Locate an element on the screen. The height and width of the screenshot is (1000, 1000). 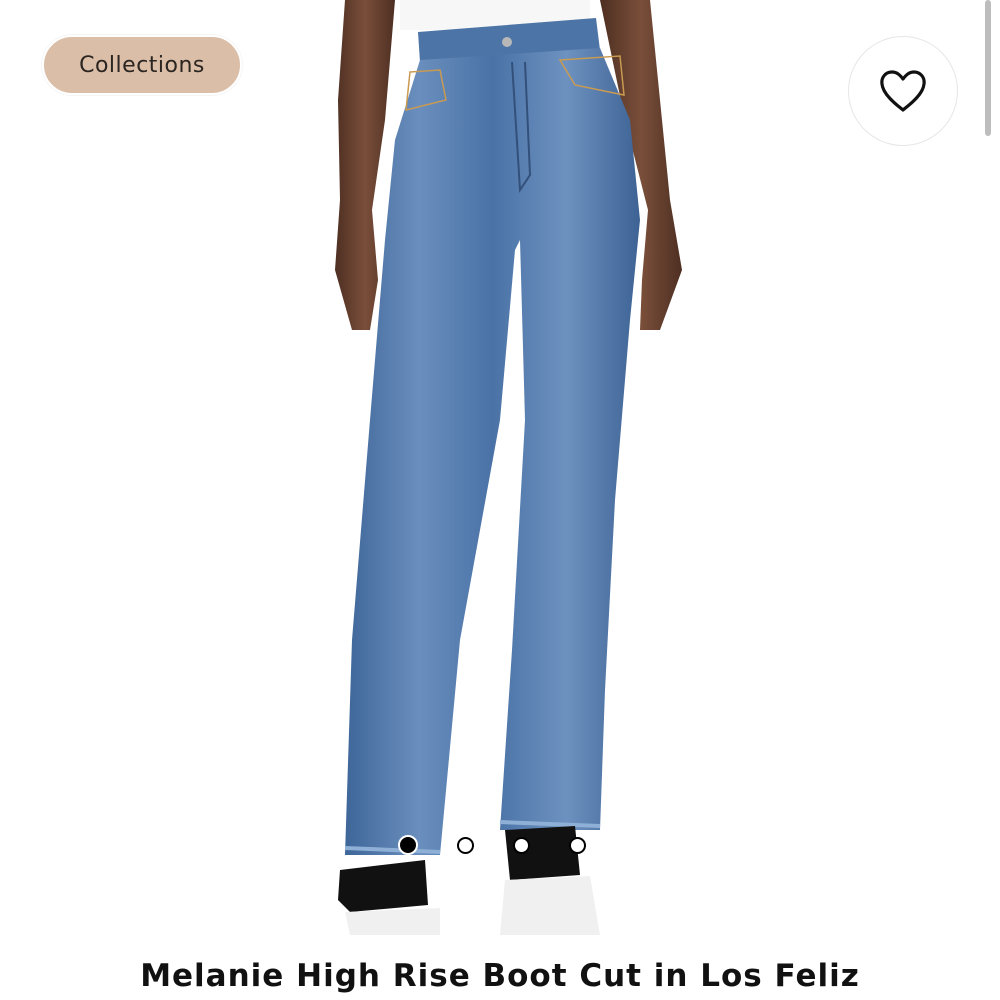
collections-label: Collections is located at coordinates (142, 65).